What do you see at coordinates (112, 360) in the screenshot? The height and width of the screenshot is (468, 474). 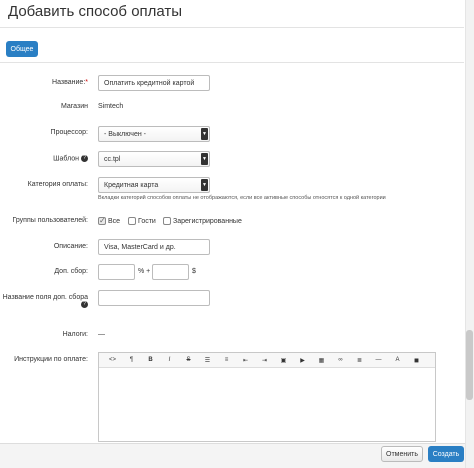 I see `code-icon: <>` at bounding box center [112, 360].